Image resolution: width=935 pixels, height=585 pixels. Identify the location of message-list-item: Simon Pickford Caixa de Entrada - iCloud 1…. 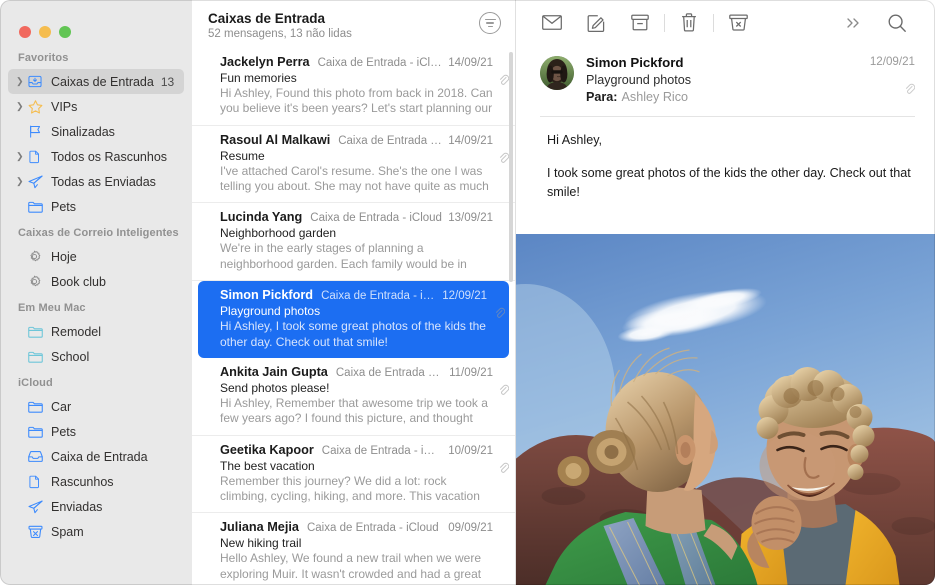
(353, 319).